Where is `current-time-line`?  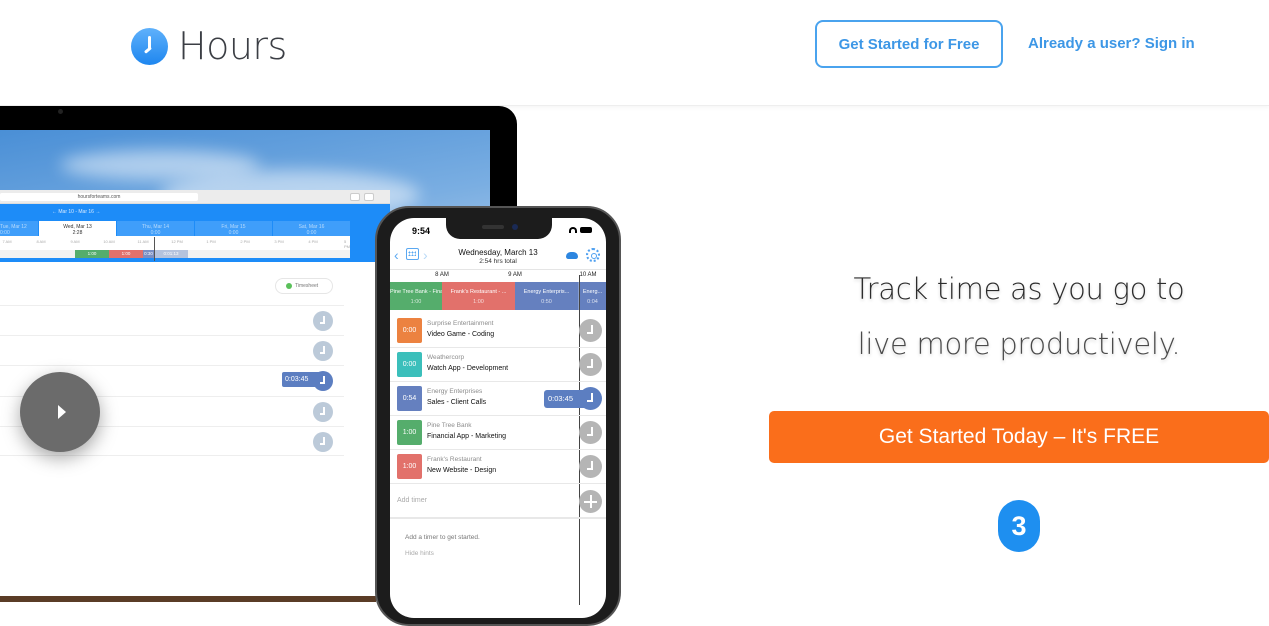
current-time-line is located at coordinates (154, 249).